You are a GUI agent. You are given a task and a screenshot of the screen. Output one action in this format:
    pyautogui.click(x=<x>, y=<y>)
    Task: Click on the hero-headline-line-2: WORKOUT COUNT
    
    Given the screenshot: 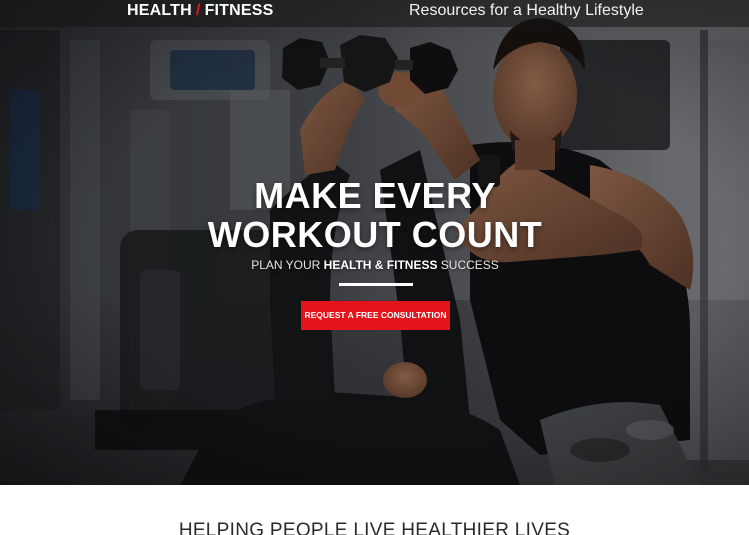 What is the action you would take?
    pyautogui.click(x=375, y=234)
    